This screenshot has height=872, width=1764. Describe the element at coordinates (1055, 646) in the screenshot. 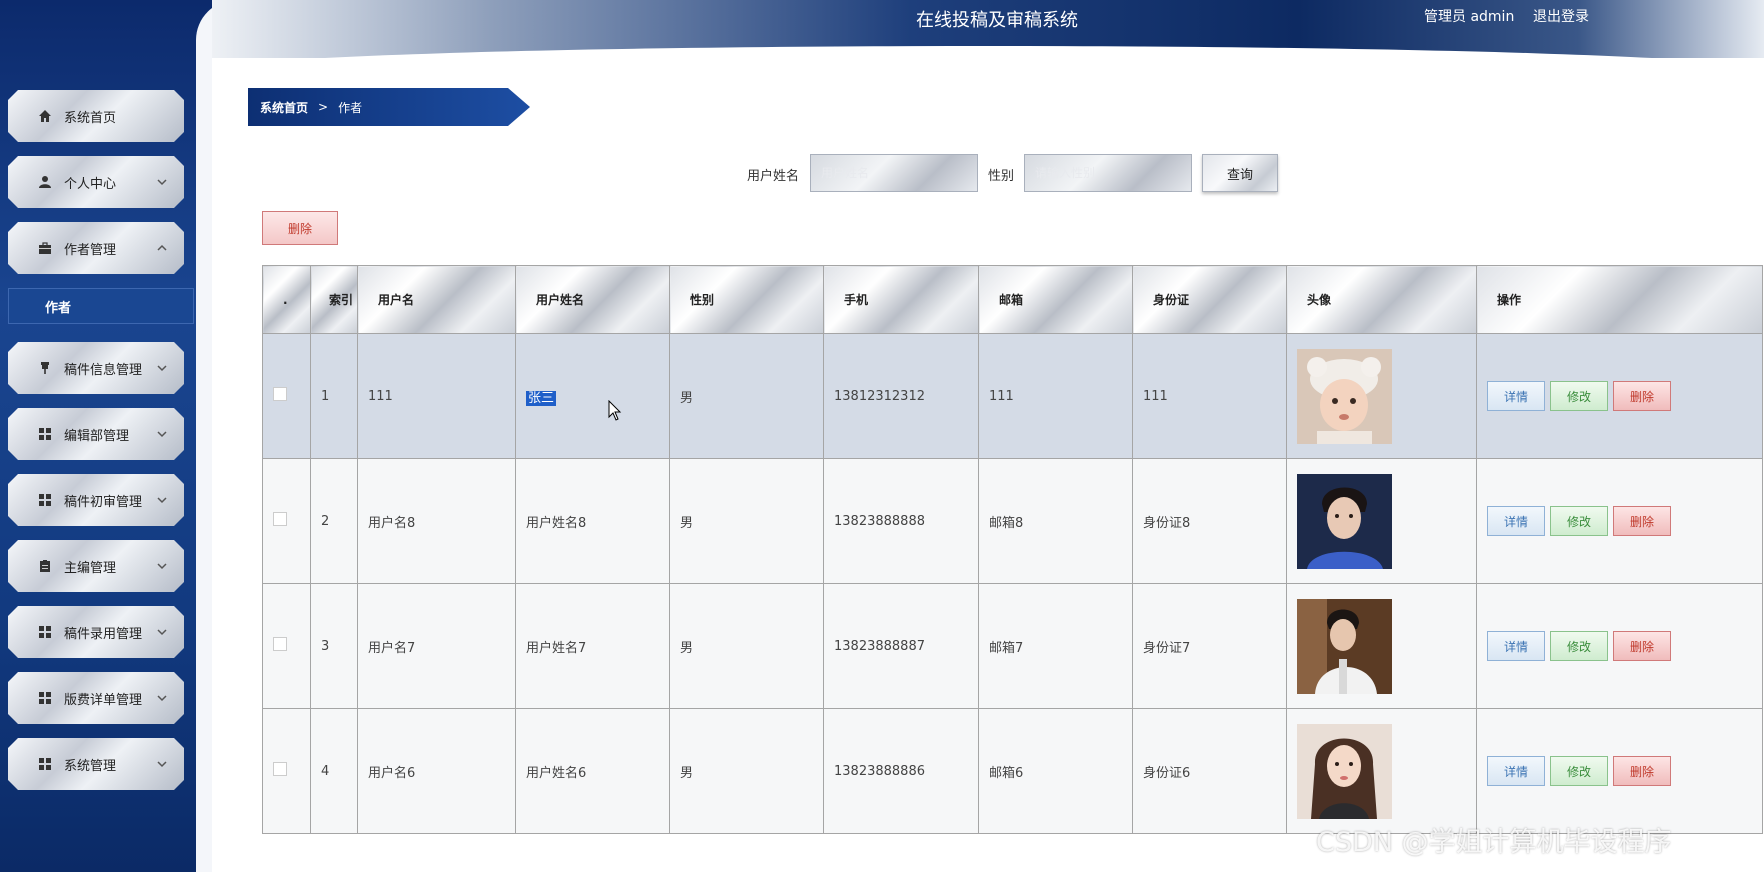

I see `email-cell: 邮箱7` at that location.